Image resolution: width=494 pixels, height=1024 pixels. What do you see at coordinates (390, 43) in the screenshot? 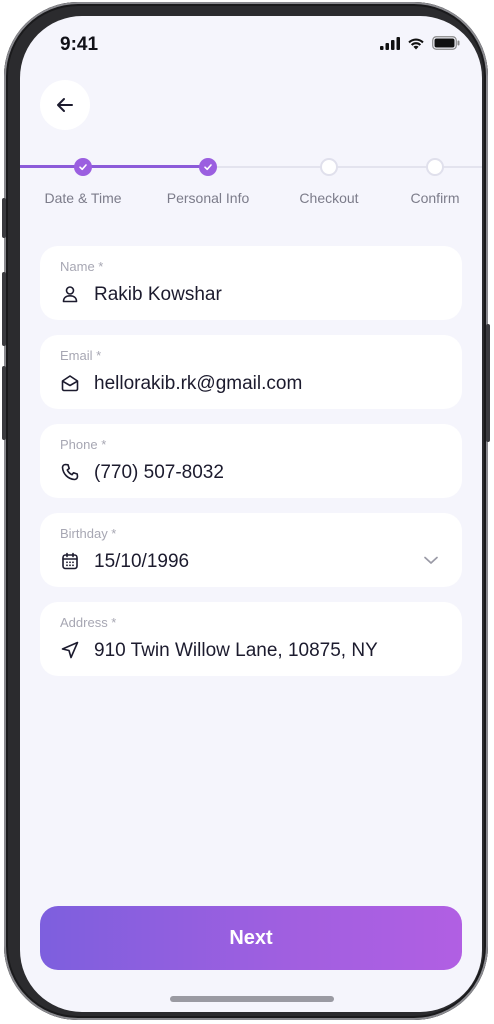
I see `signal-icon` at bounding box center [390, 43].